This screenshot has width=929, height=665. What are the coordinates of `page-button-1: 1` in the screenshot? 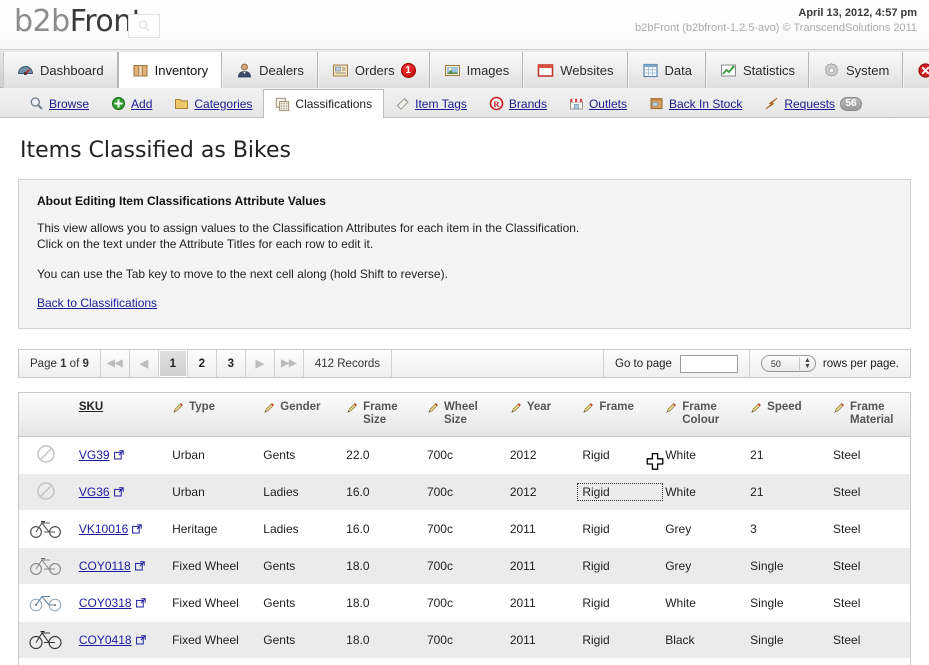 It's located at (173, 363).